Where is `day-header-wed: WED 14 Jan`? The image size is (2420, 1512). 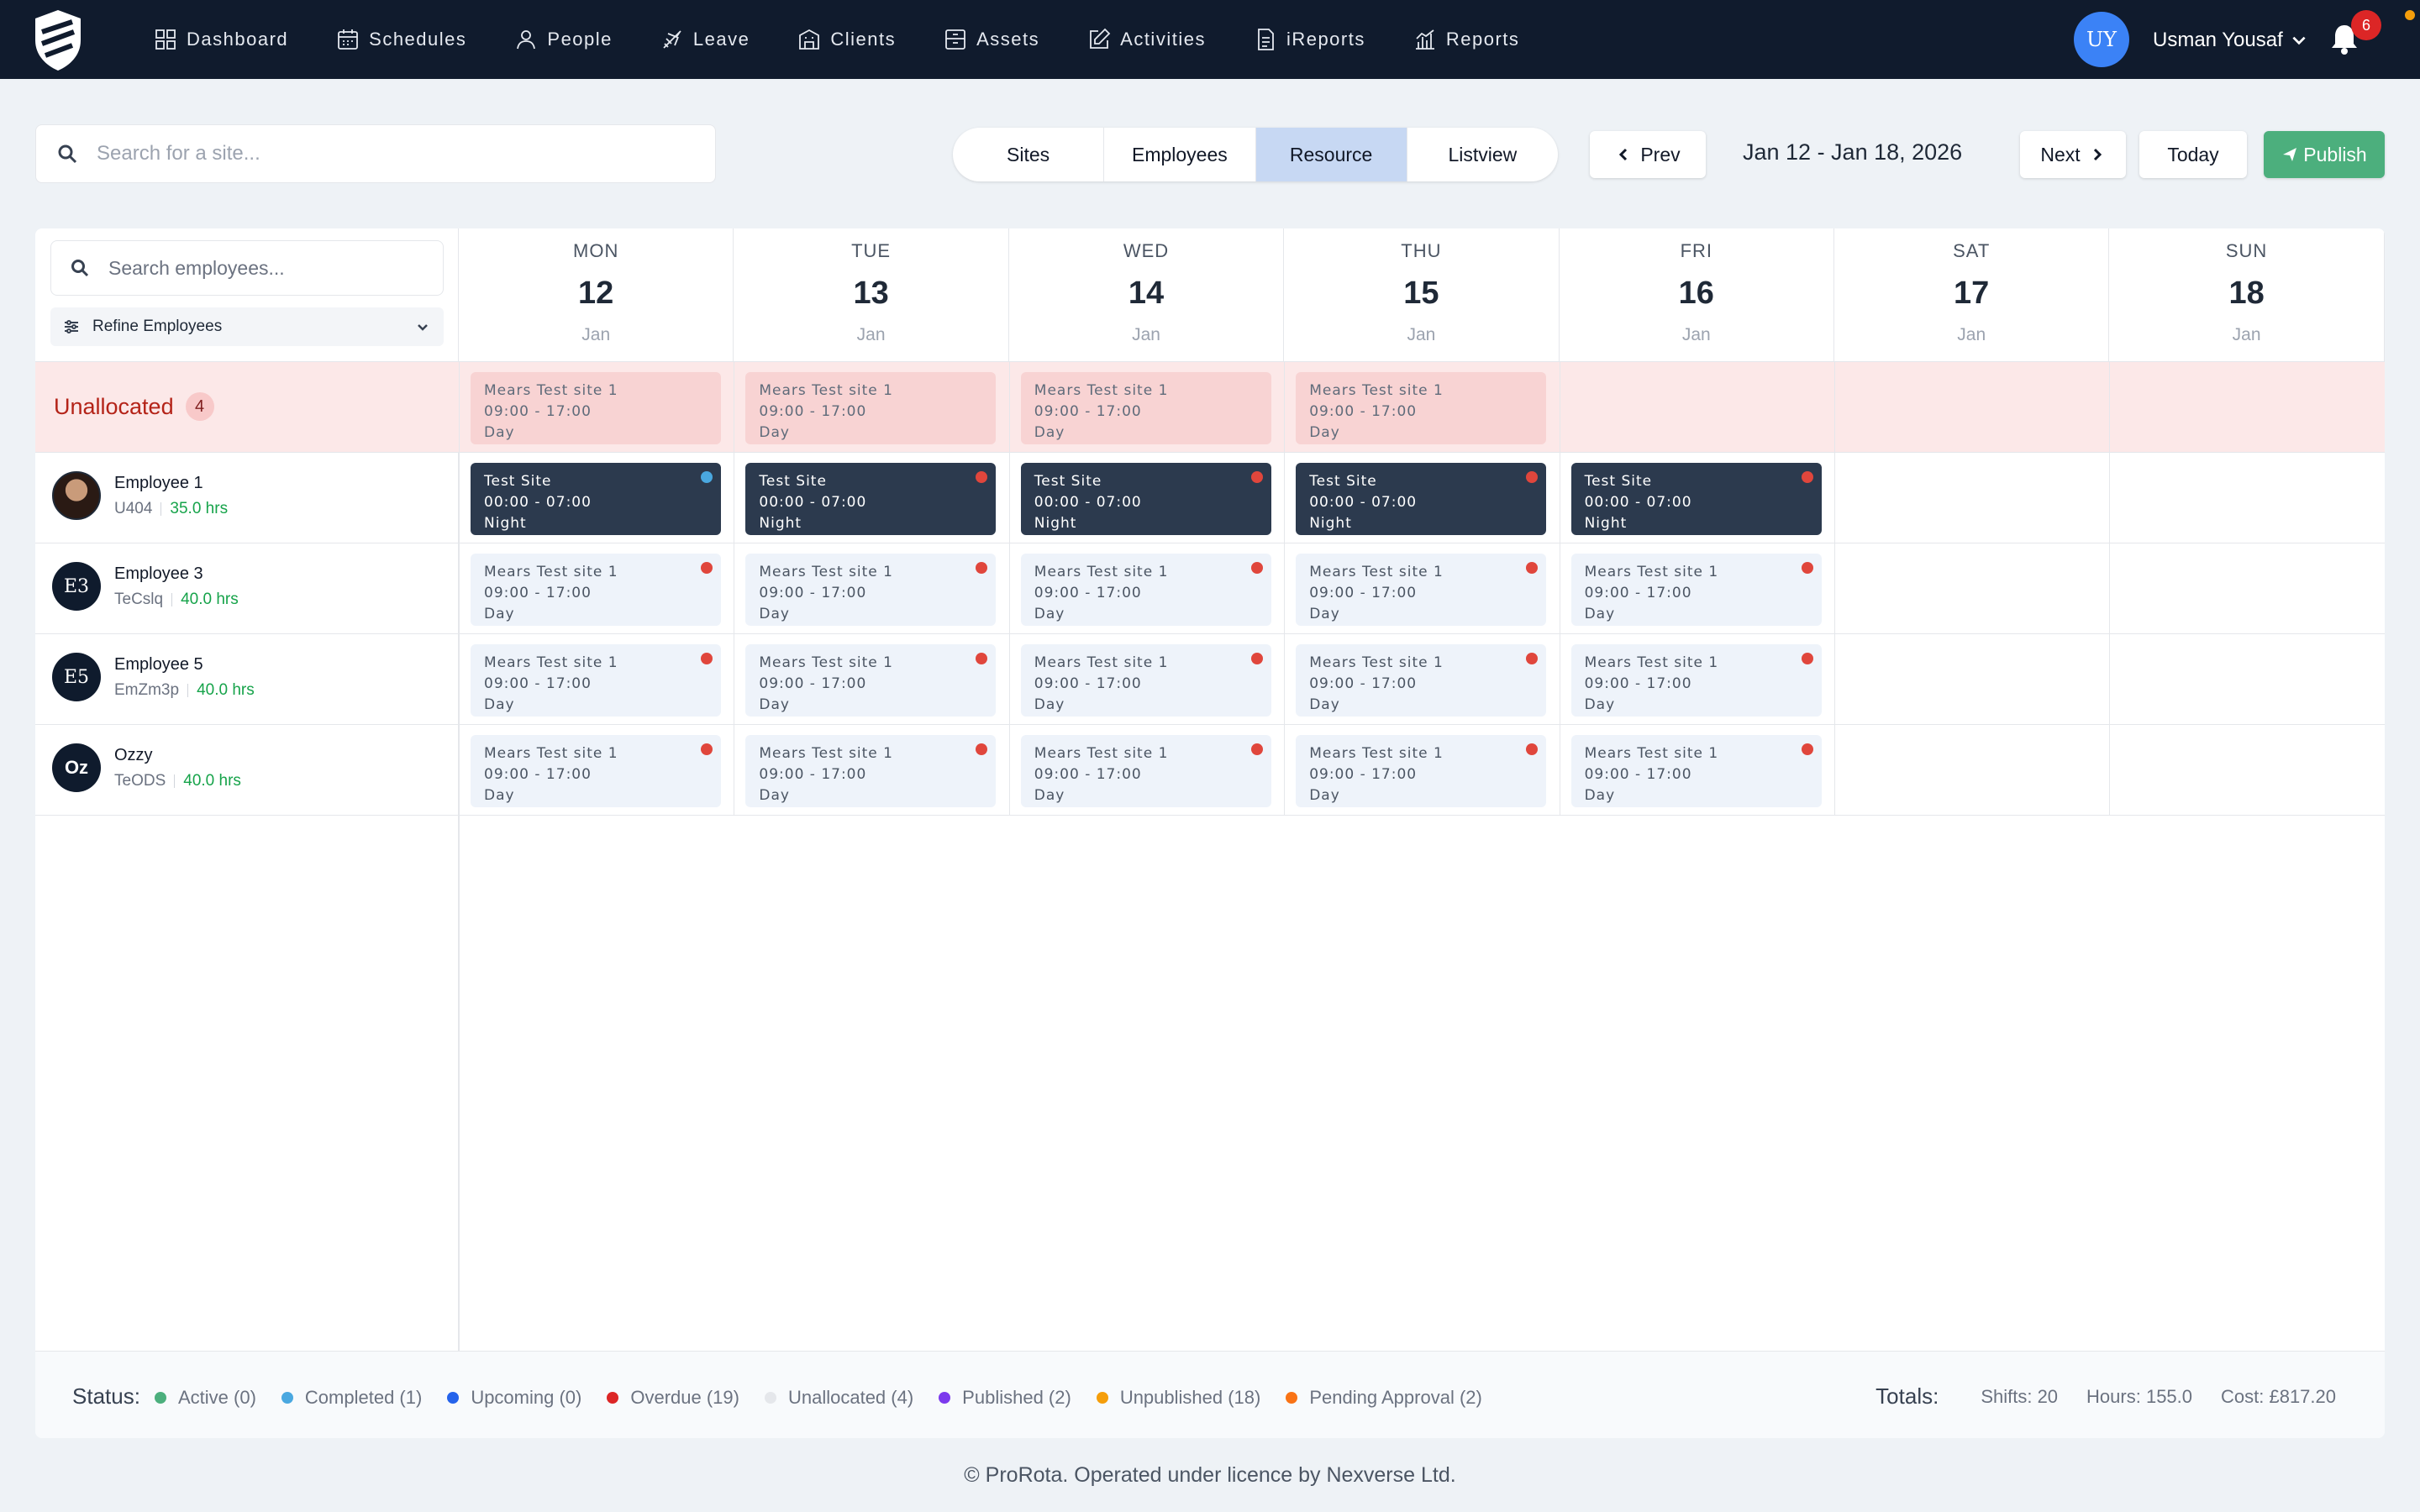
day-header-wed: WED 14 Jan is located at coordinates (1146, 294).